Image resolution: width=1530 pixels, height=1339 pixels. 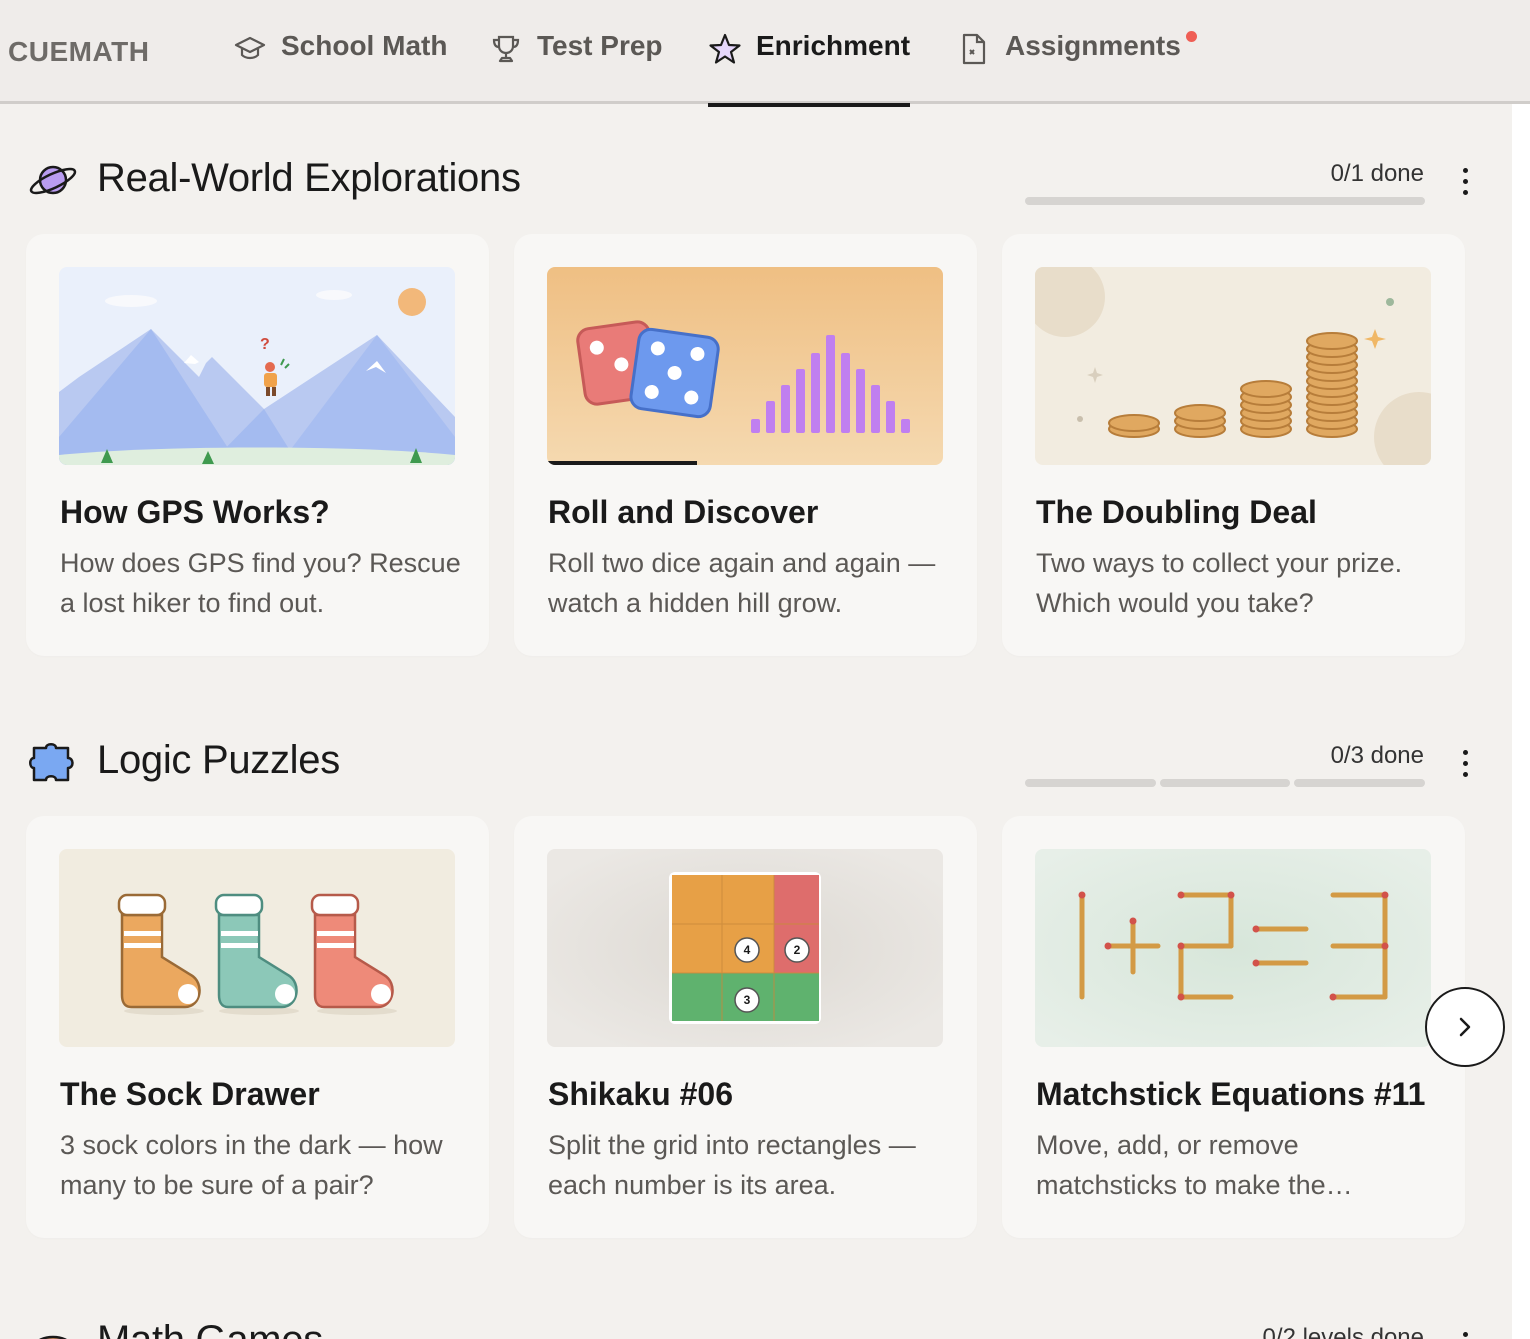 I want to click on section-math-games: Math Games 0/2 levels done, so click(x=756, y=1303).